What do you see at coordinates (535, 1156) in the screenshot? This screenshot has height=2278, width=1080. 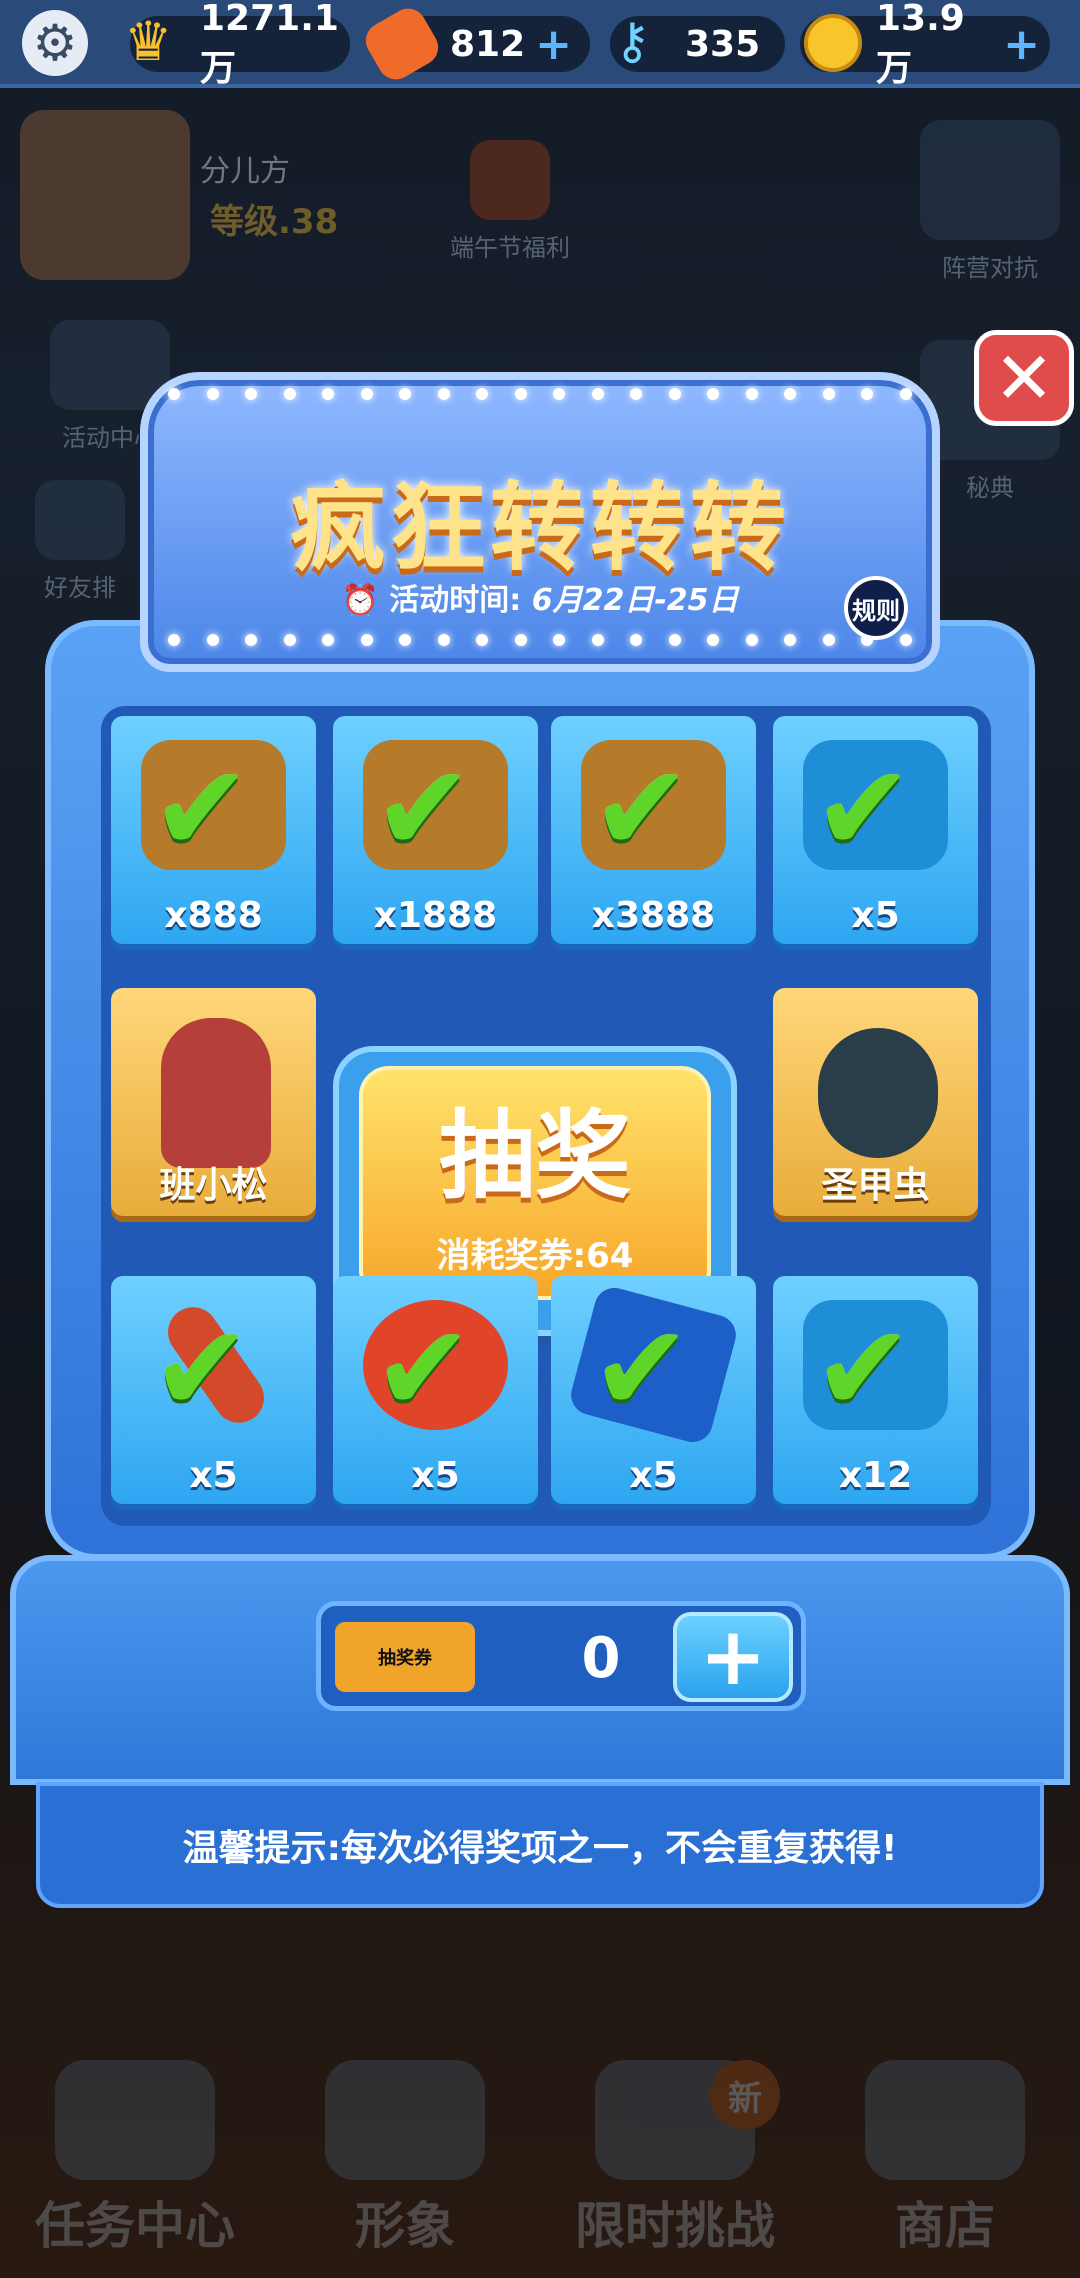 I see `draw-label: 抽奖` at bounding box center [535, 1156].